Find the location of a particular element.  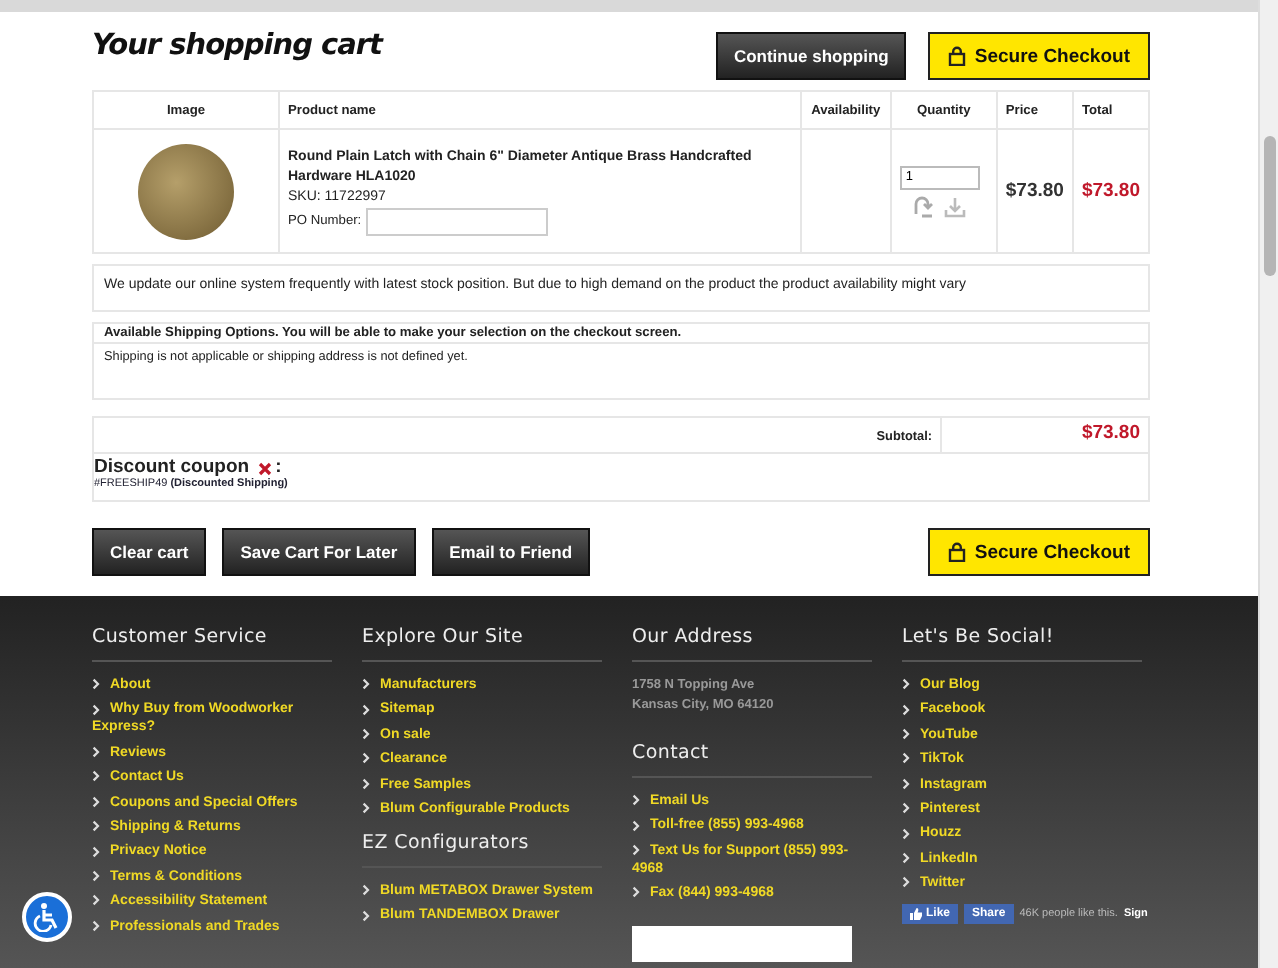

remove-icon is located at coordinates (264, 469).